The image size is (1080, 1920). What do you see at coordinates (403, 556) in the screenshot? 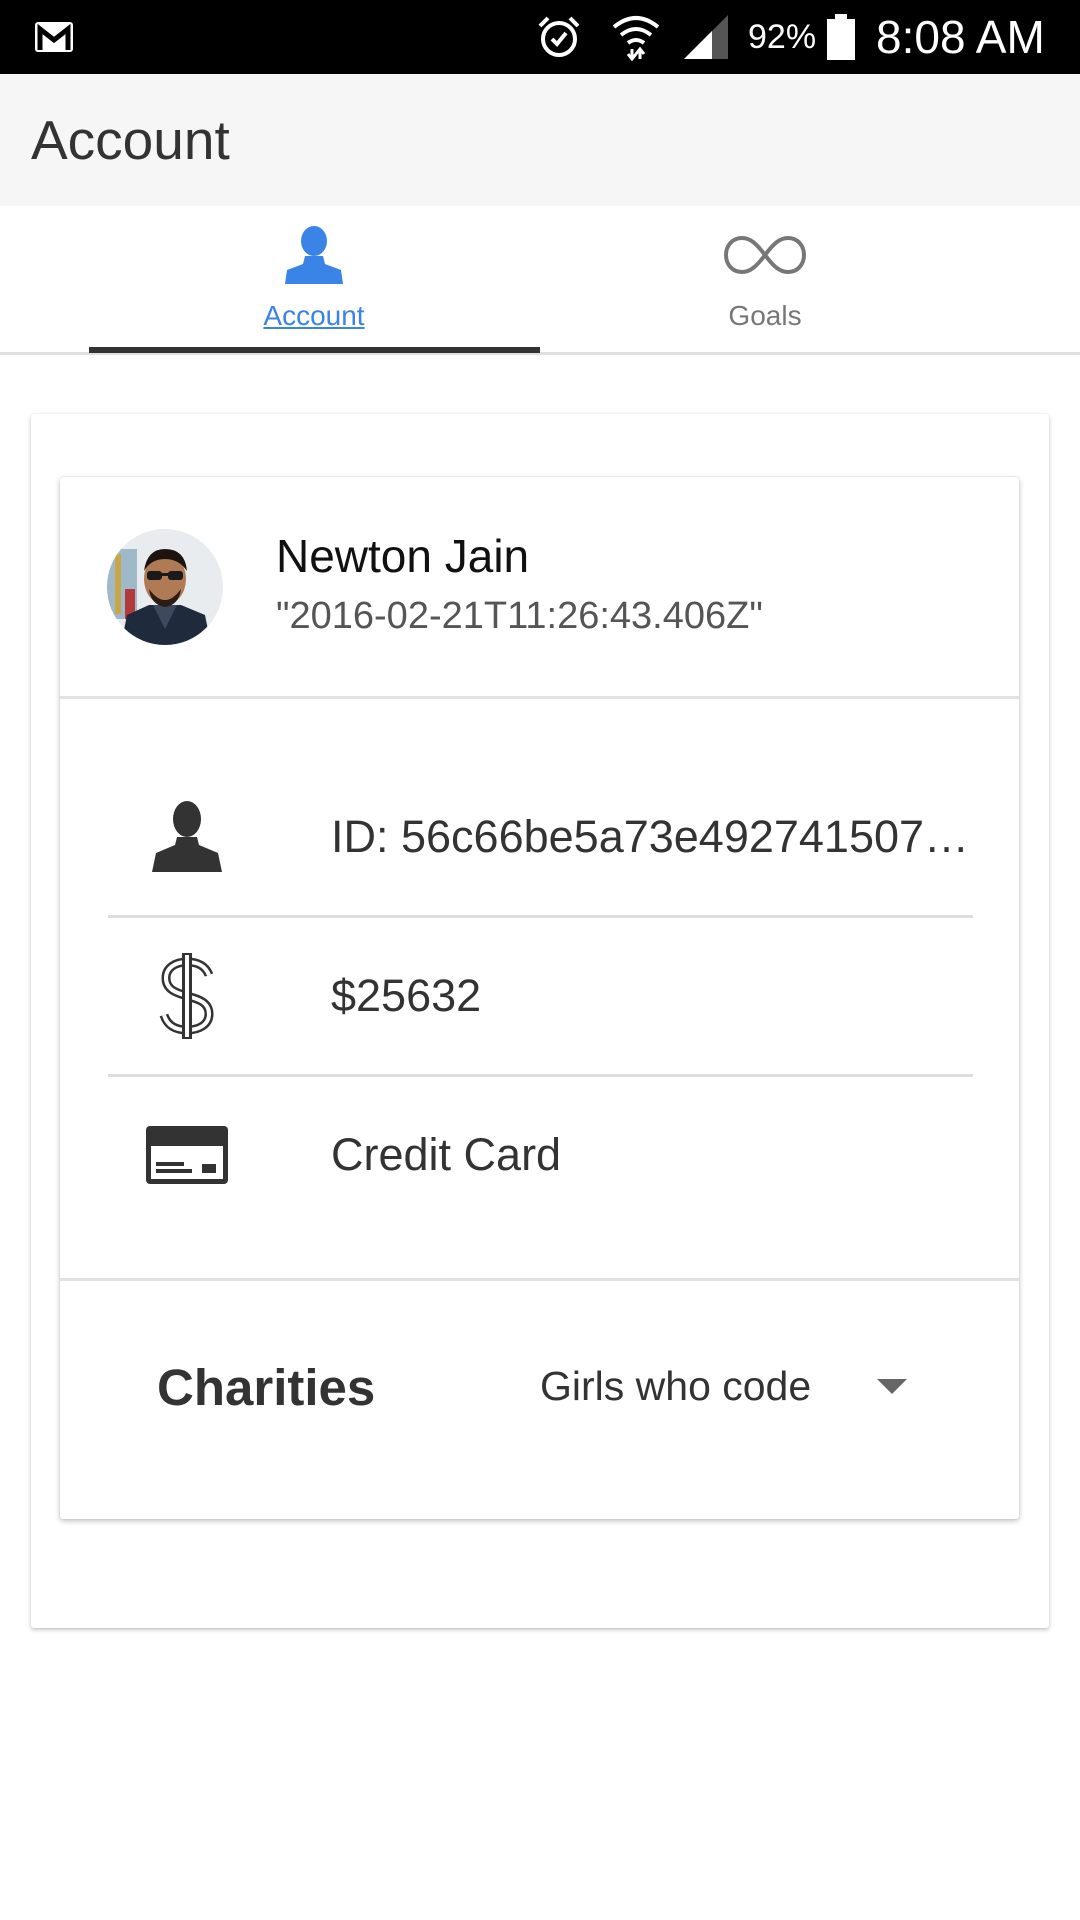
I see `profile-name: Newton Jain` at bounding box center [403, 556].